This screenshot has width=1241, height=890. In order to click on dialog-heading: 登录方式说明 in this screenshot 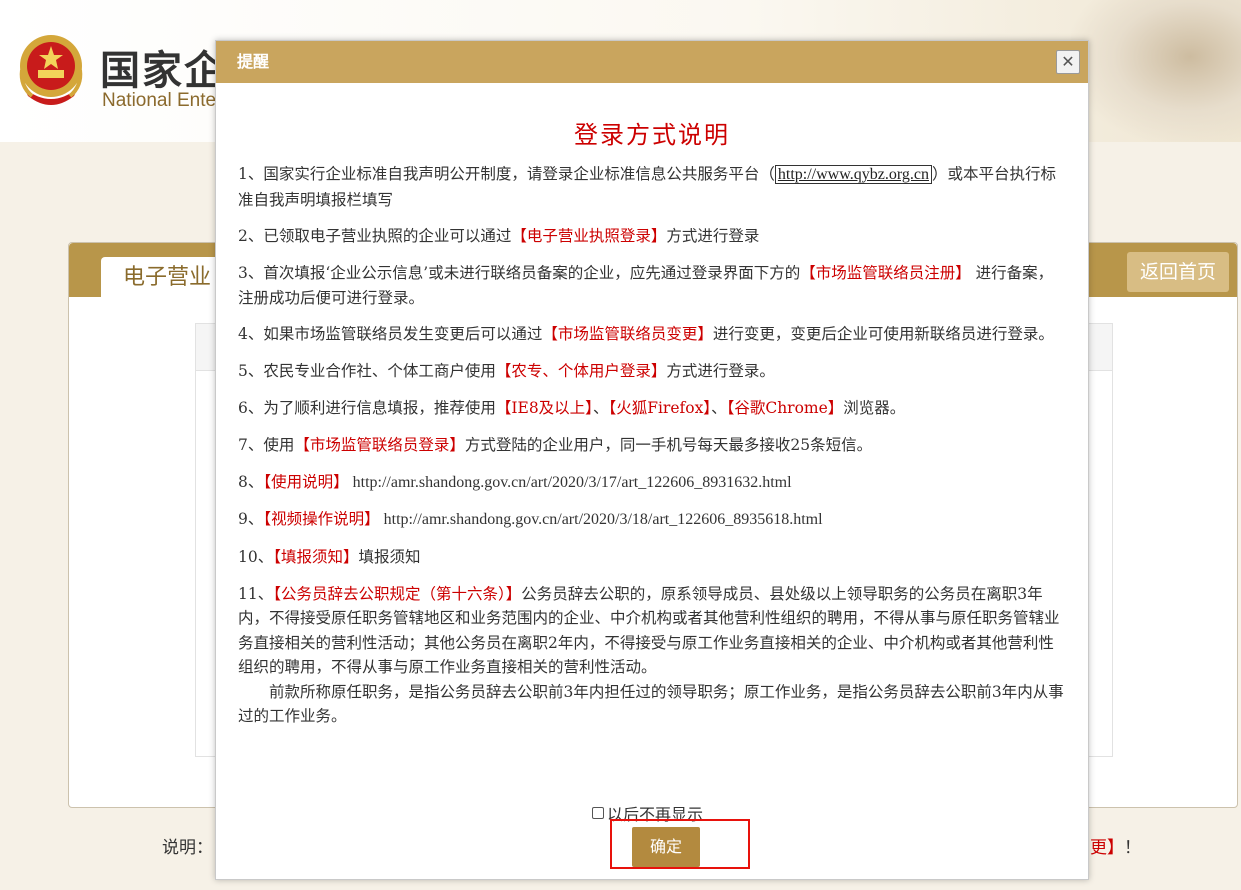, I will do `click(652, 135)`.